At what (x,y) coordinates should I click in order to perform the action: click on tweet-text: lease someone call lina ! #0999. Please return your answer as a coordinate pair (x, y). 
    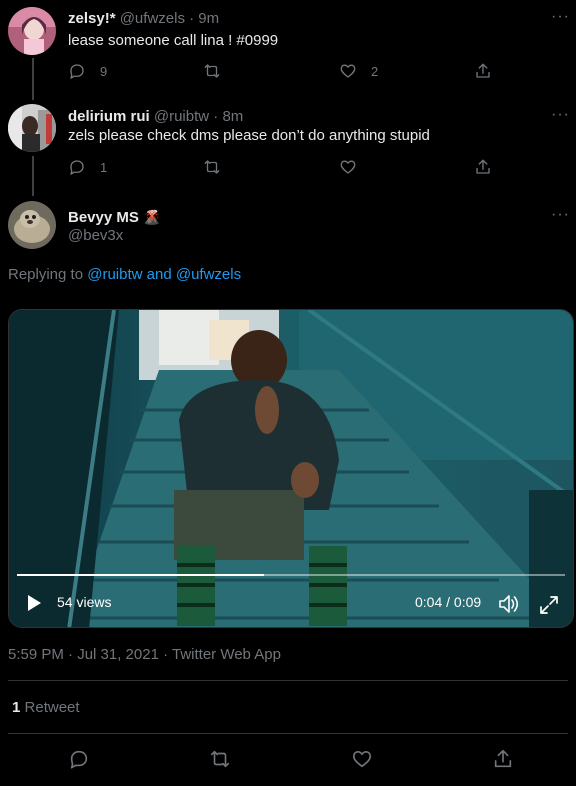
    Looking at the image, I should click on (173, 40).